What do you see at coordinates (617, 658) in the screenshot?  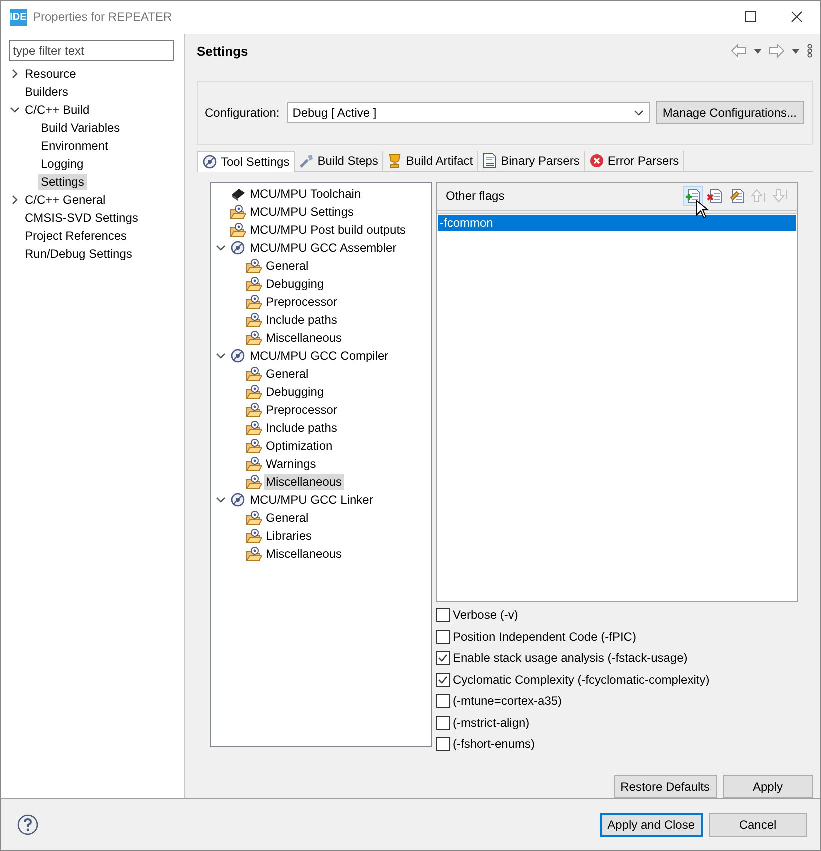 I see `checkbox-option: Enable stack usage analysis (-fstack-usage)` at bounding box center [617, 658].